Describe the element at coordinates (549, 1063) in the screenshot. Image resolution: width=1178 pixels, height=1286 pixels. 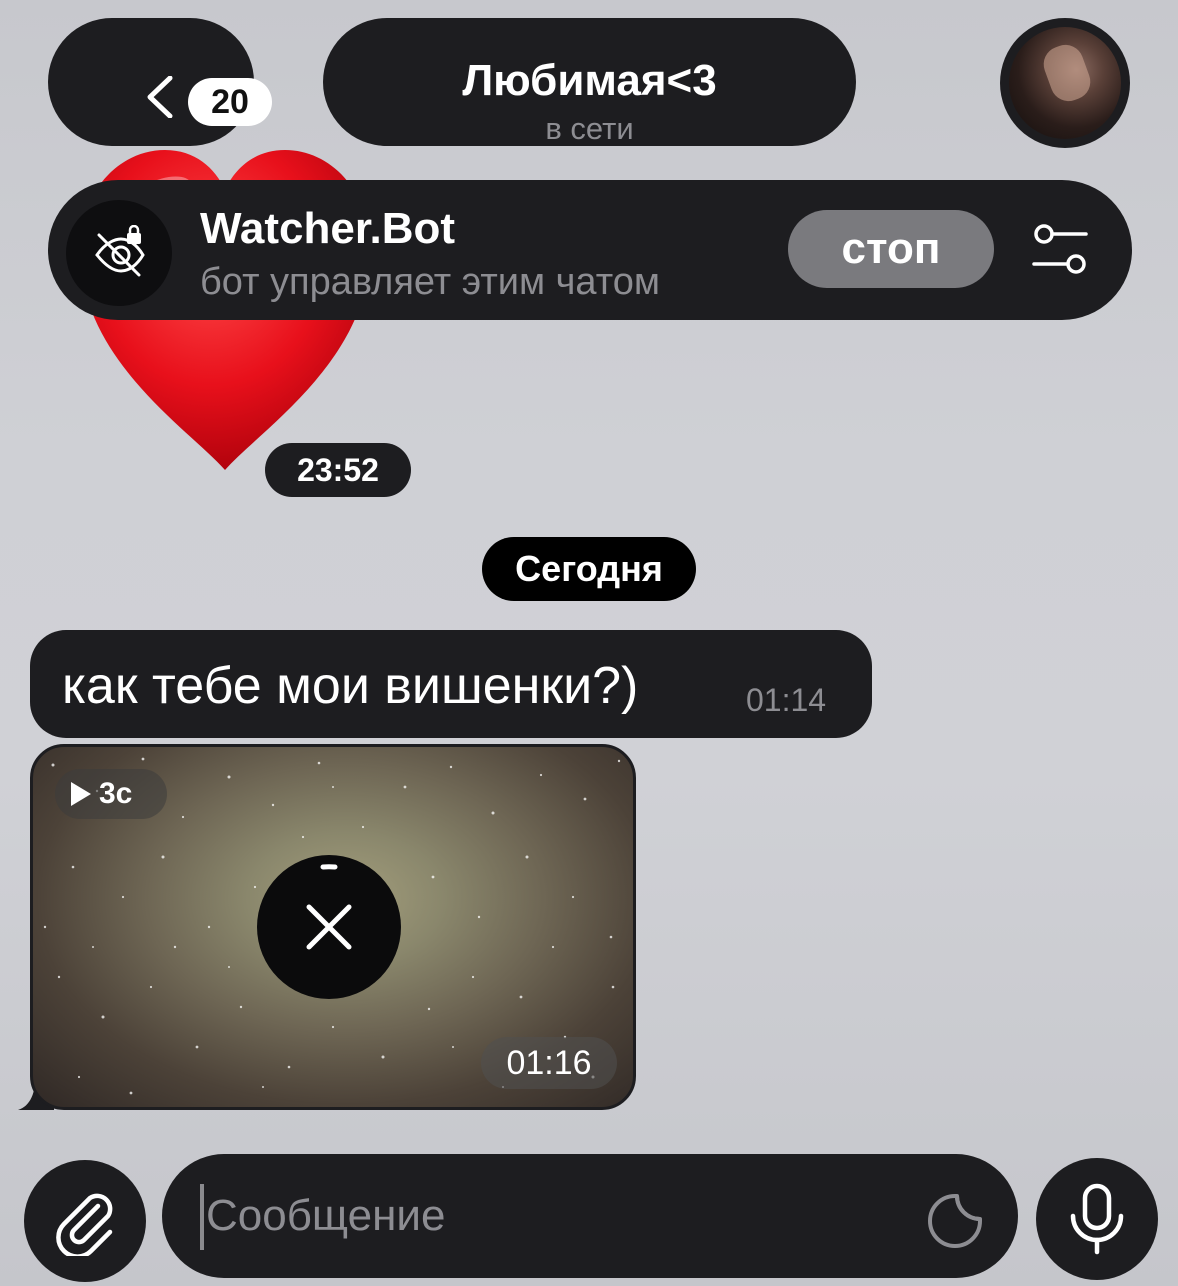
I see `video-timestamp: 01:16` at that location.